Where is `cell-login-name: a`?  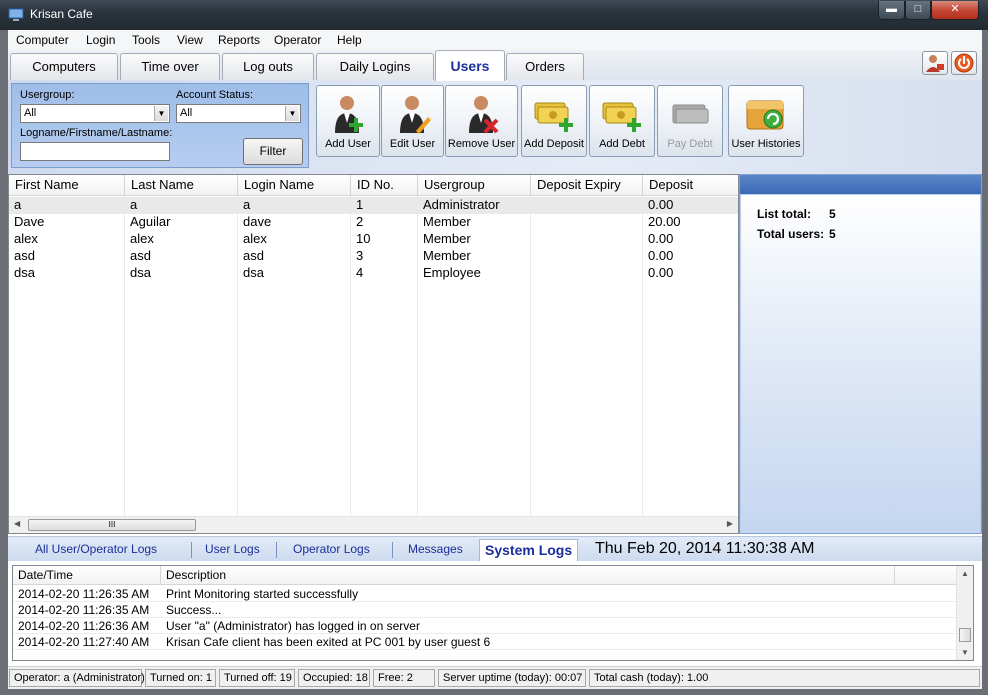 cell-login-name: a is located at coordinates (247, 204).